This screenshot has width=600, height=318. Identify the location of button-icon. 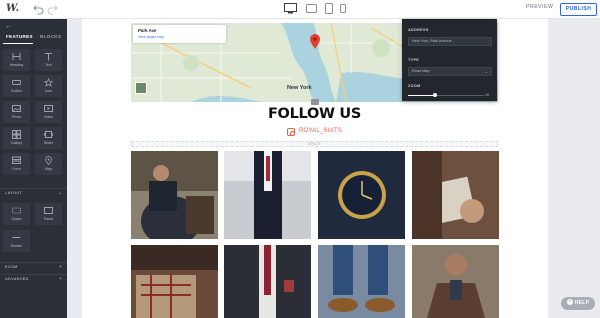
(16, 82).